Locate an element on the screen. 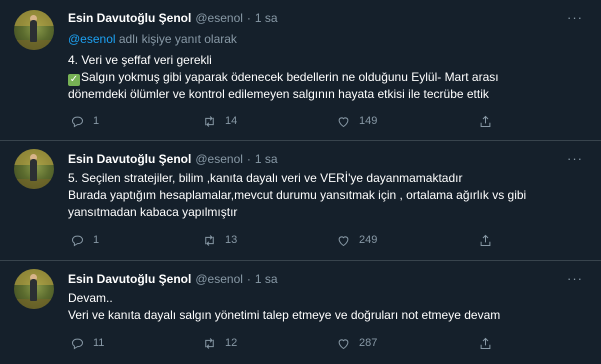 The width and height of the screenshot is (601, 364). like-count: 249 is located at coordinates (368, 240).